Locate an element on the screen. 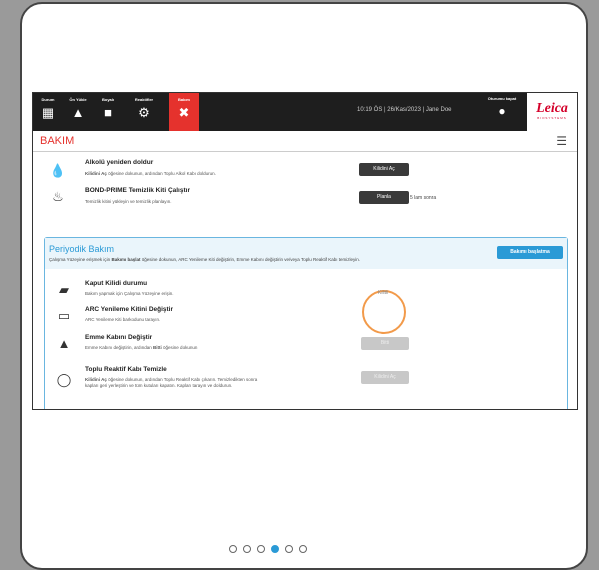 The height and width of the screenshot is (570, 599). row-desc: ARC Yenileme Kiti barkodunu tarayın. is located at coordinates (123, 319).